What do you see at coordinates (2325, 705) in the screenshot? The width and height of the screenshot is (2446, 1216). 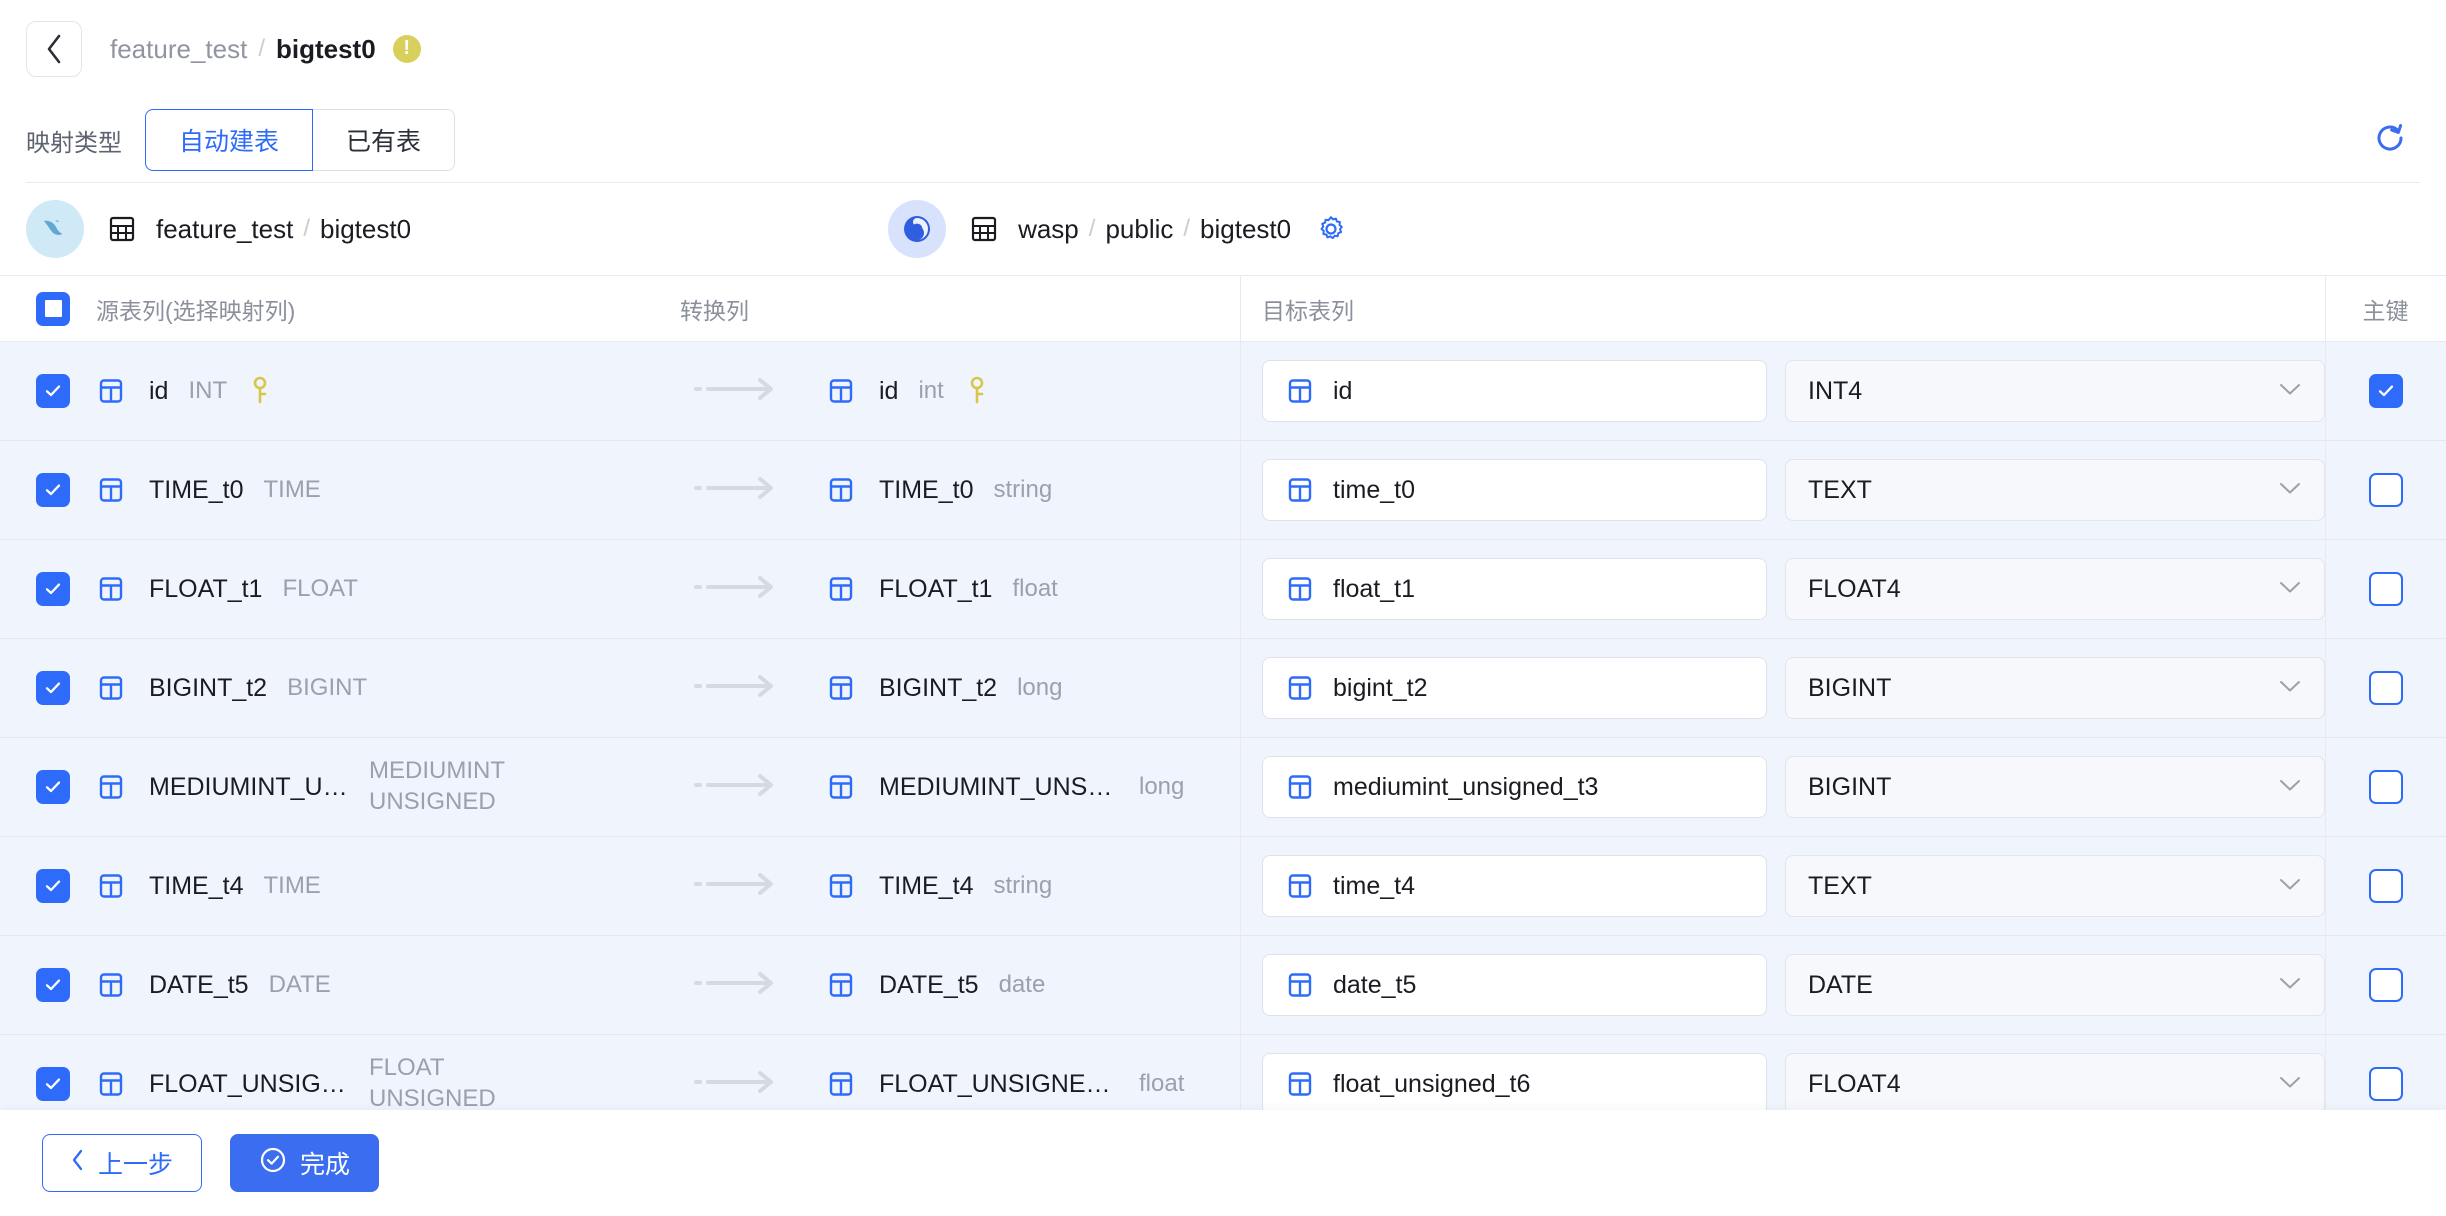 I see `column-divider-right` at bounding box center [2325, 705].